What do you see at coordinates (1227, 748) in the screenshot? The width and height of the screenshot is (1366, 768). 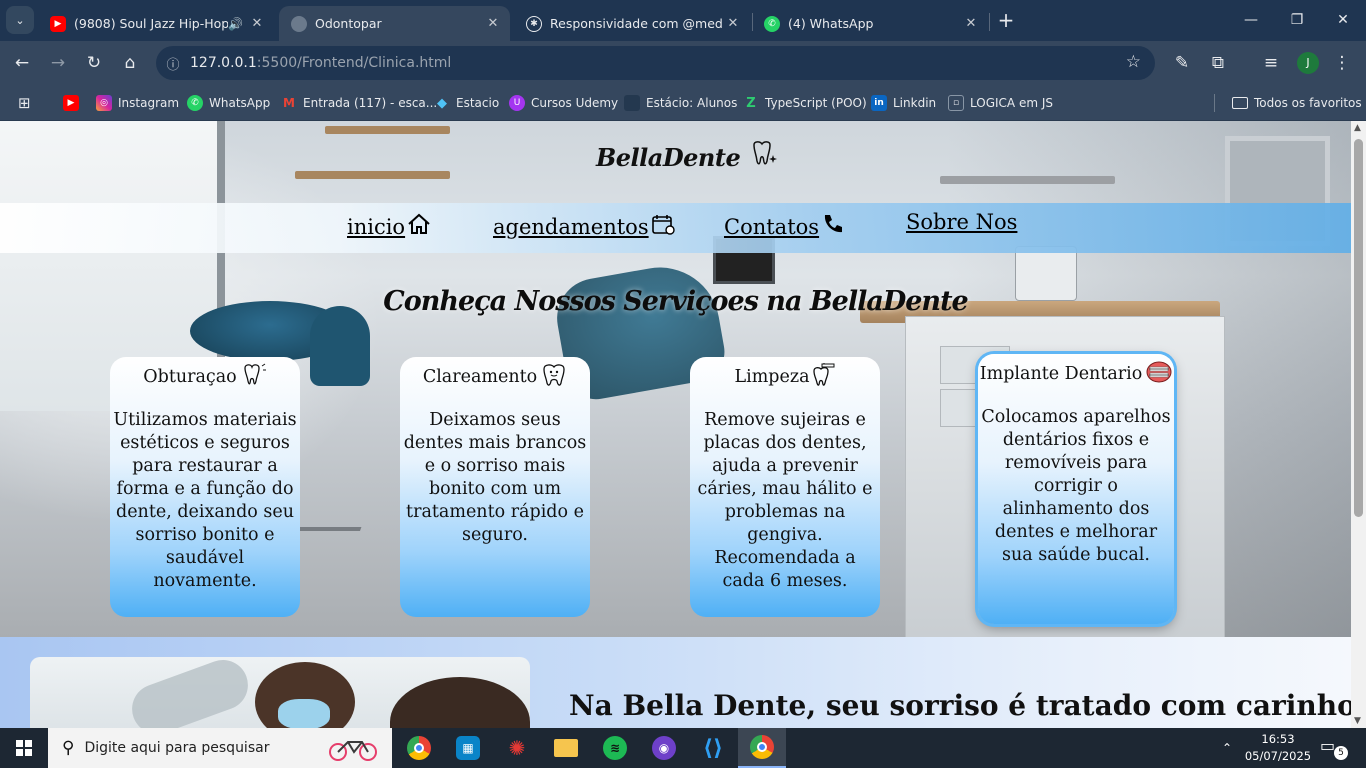 I see `tray-chevron-icon: ⌃` at bounding box center [1227, 748].